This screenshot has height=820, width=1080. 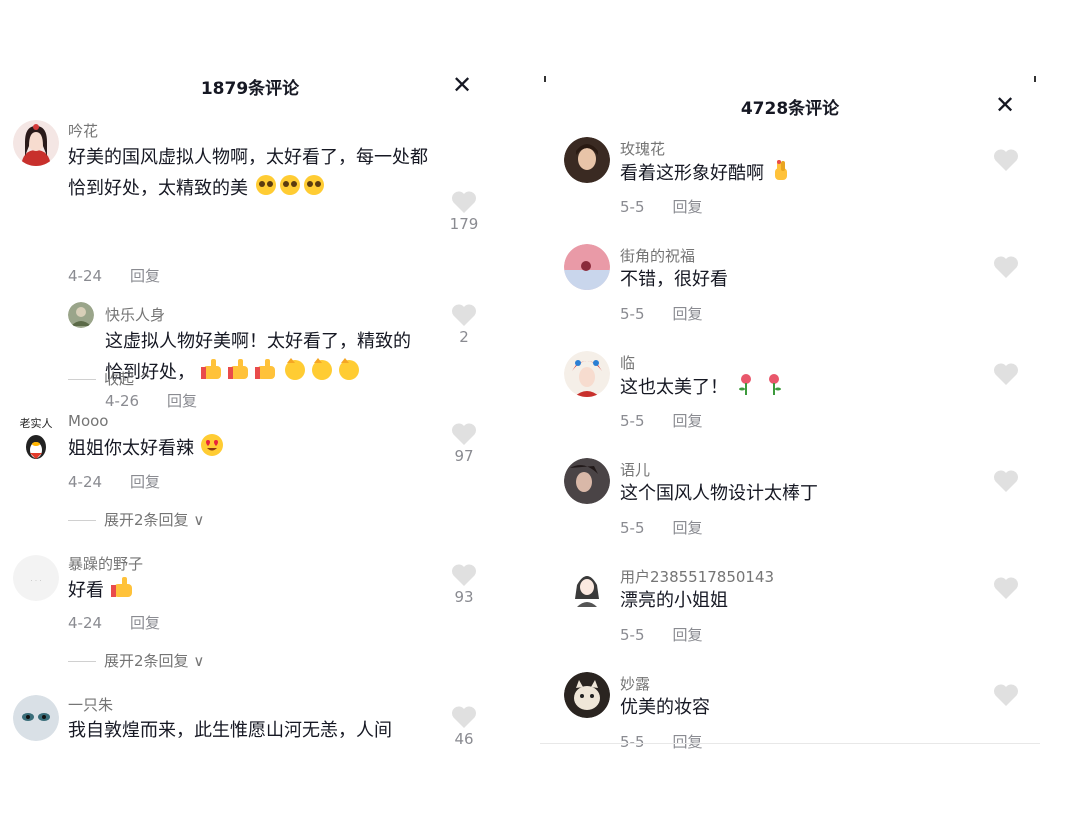 I want to click on chevron-up-icon: ^, so click(x=143, y=379).